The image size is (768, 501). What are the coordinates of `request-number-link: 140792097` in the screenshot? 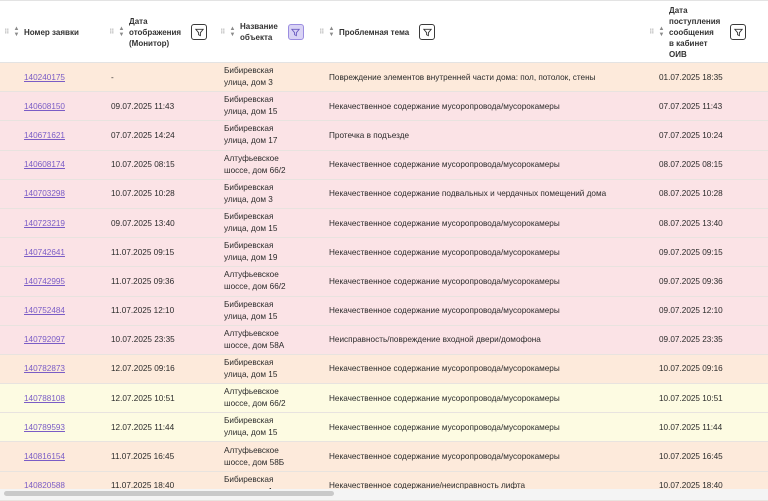 It's located at (44, 339).